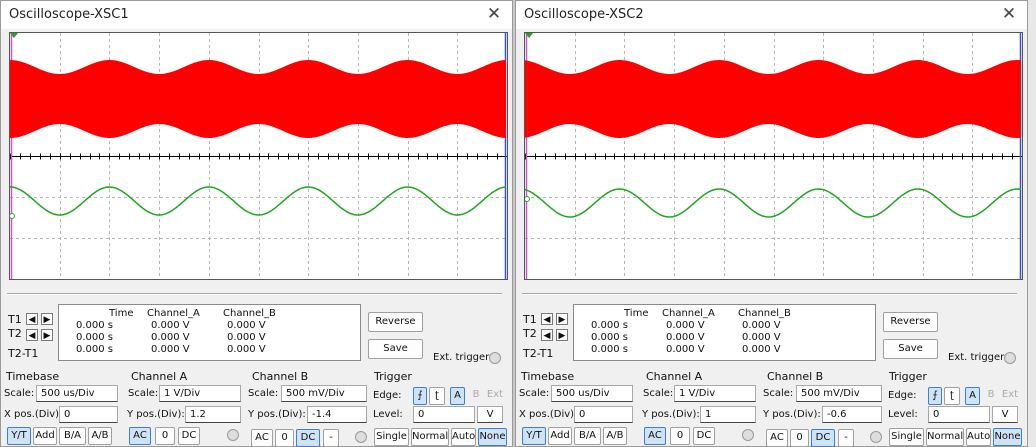 The image size is (1036, 447). I want to click on window-title: Oscilloscope-XSC2, so click(584, 14).